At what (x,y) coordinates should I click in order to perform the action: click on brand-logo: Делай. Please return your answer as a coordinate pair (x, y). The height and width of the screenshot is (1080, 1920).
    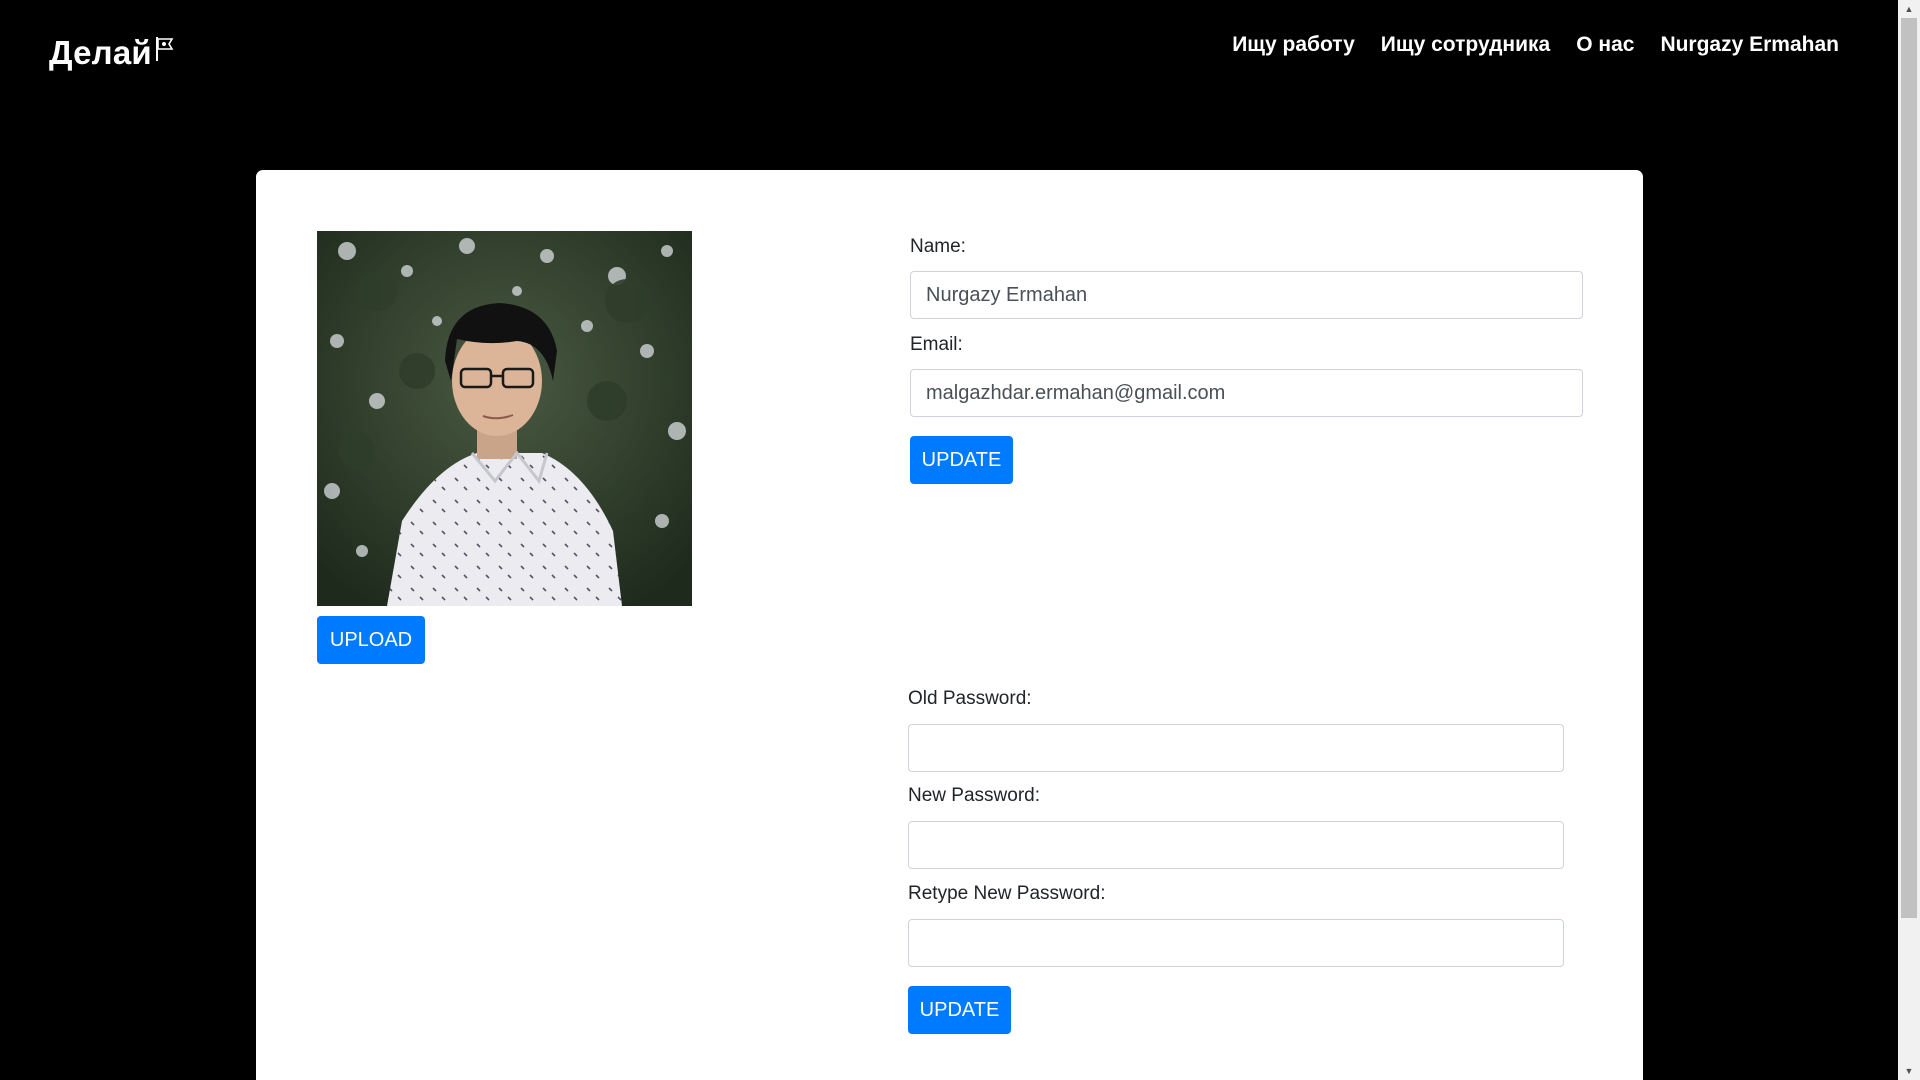
    Looking at the image, I should click on (111, 53).